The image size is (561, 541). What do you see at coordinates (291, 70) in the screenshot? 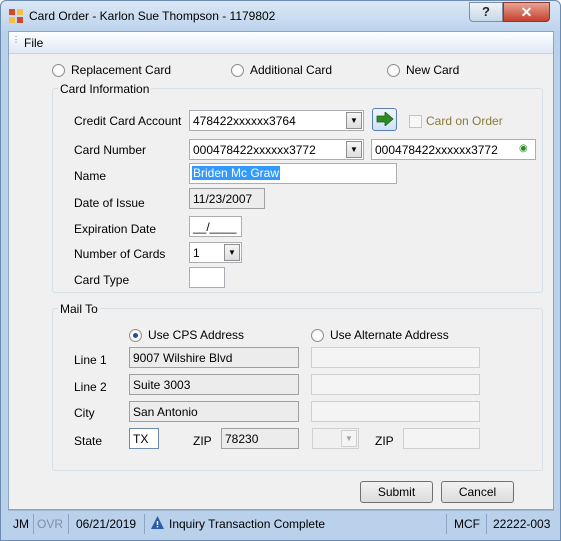
I see `radio-label: Additional Card` at bounding box center [291, 70].